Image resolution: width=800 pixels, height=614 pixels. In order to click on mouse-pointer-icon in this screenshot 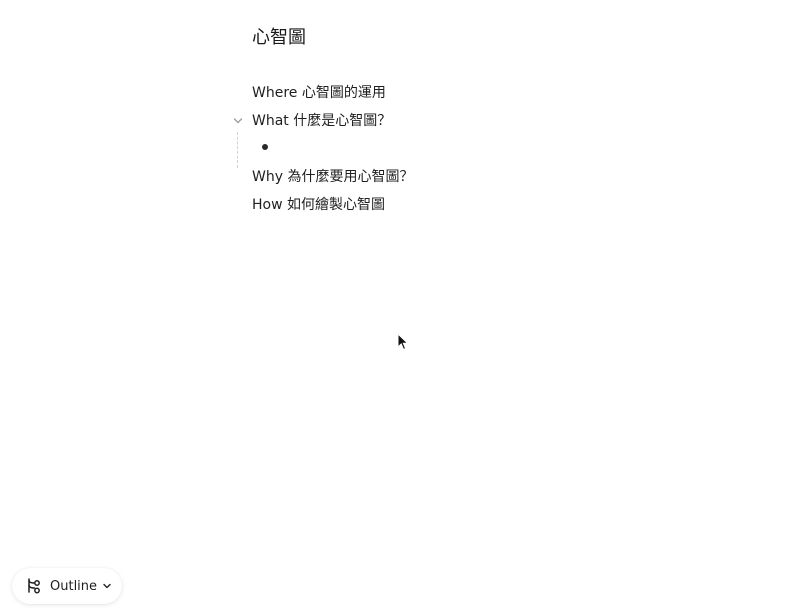, I will do `click(403, 342)`.